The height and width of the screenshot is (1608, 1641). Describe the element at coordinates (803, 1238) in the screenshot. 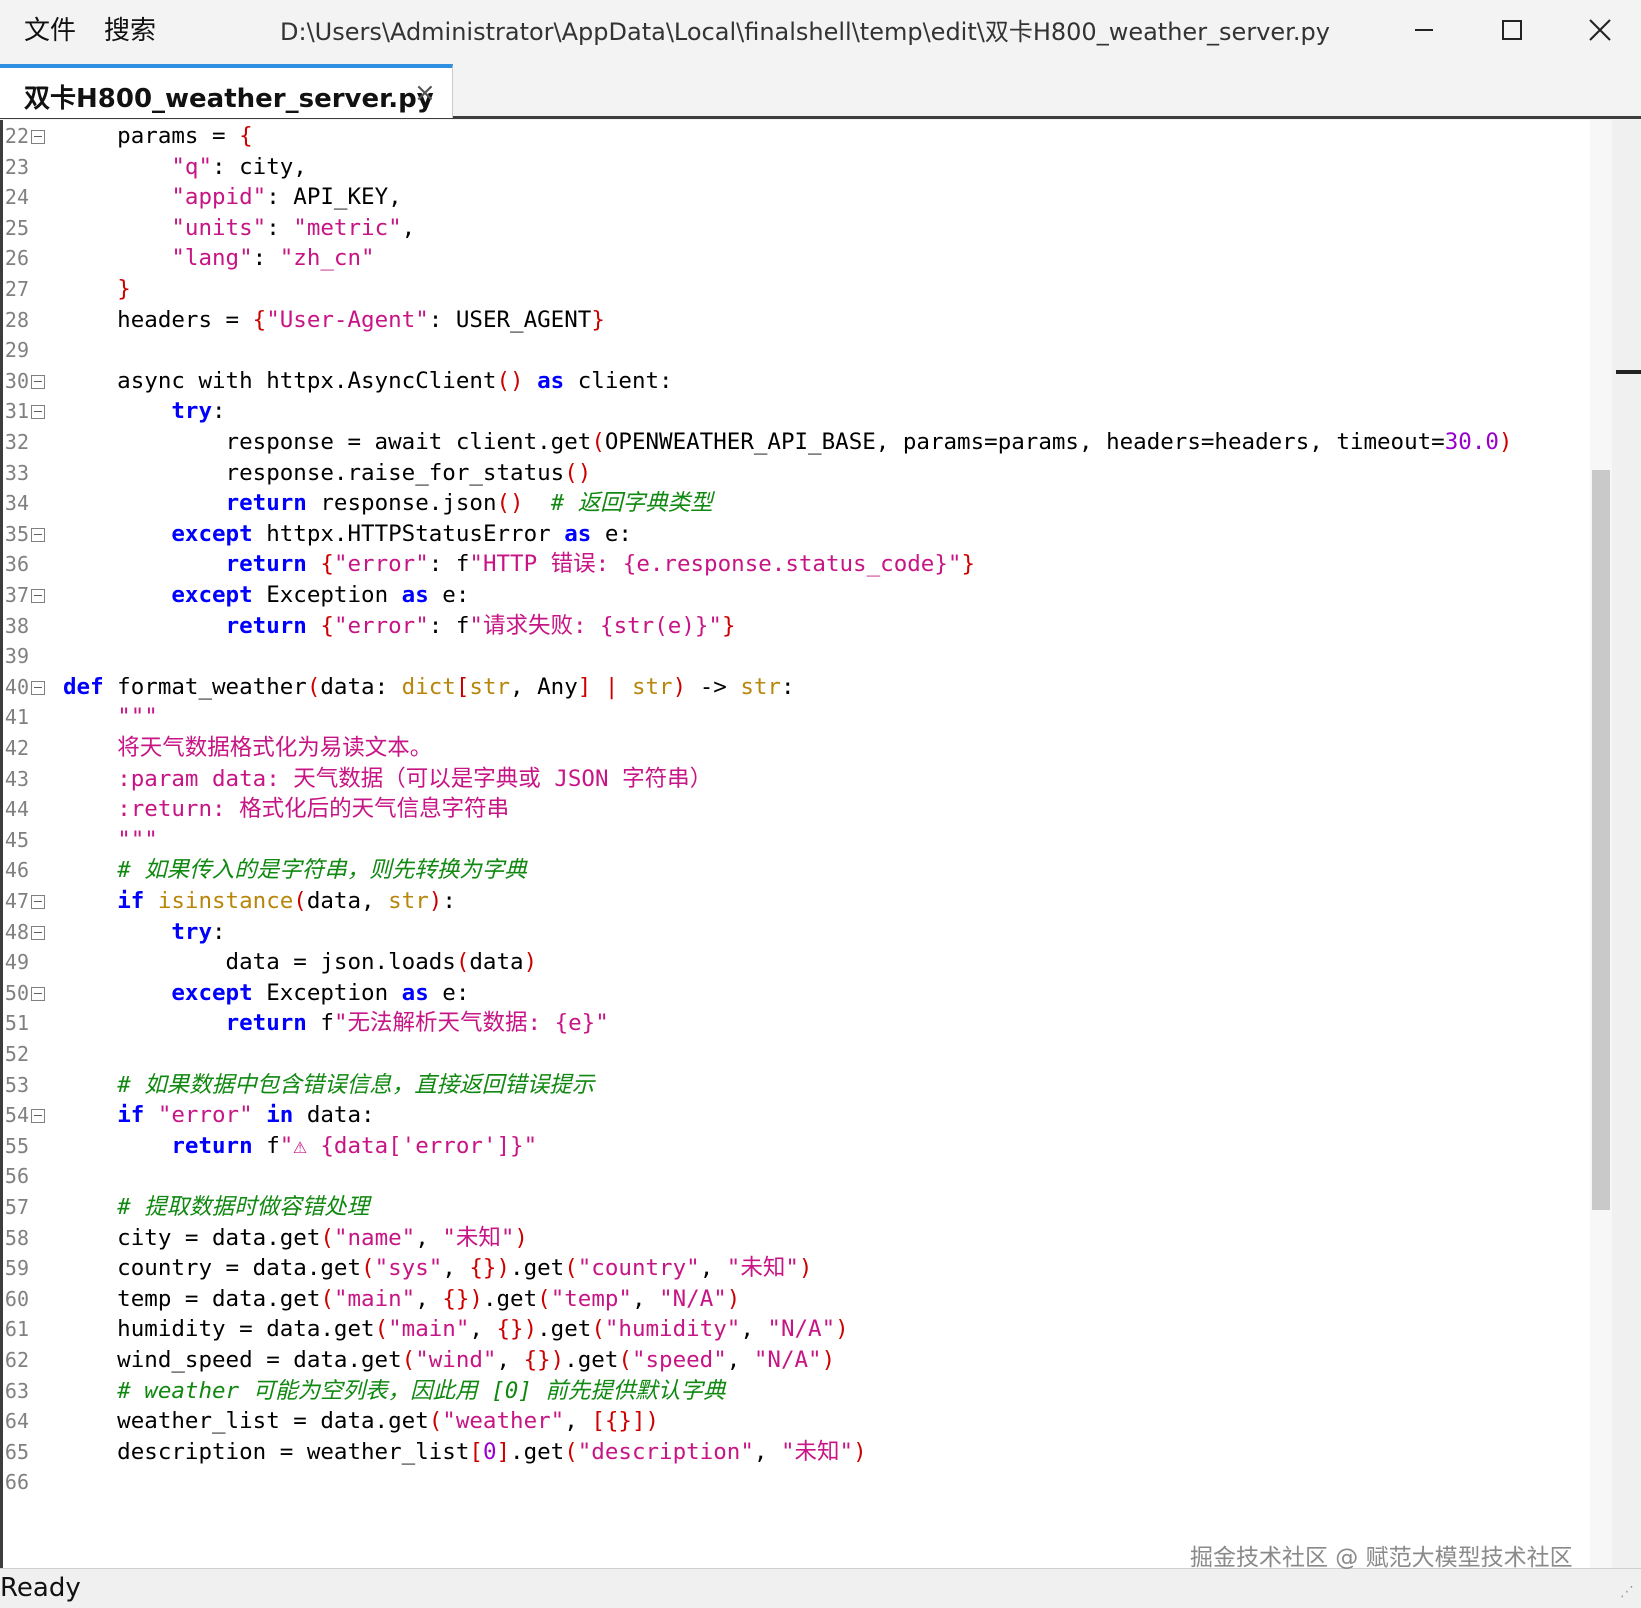

I see `code-line: 58 city = data.get("name", "未知")` at that location.